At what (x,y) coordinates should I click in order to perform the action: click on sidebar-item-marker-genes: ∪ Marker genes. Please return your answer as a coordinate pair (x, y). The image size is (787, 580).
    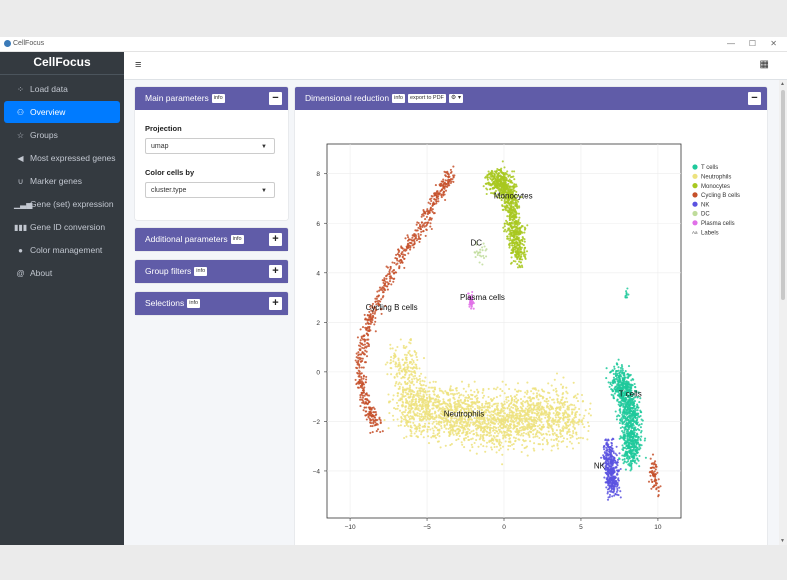
    Looking at the image, I should click on (62, 181).